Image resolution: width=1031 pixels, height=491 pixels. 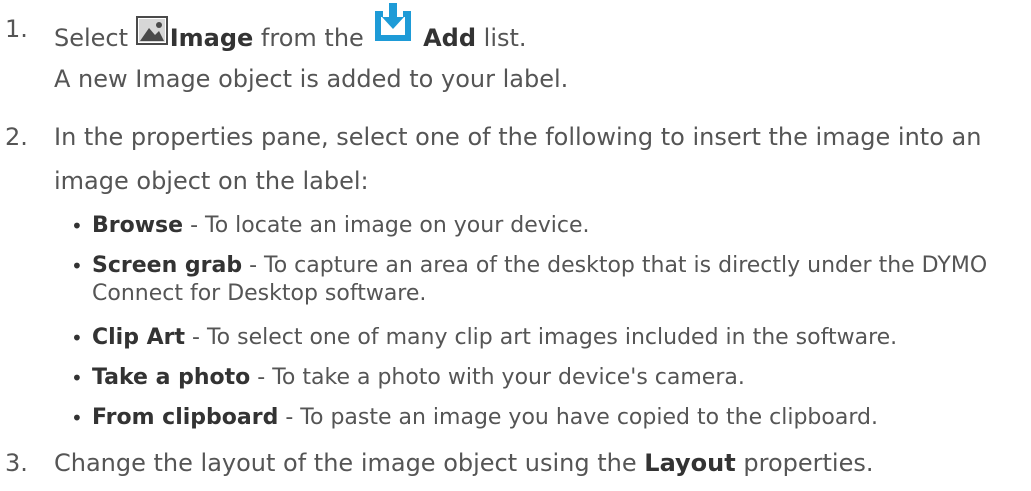 I want to click on option-name: Browse, so click(x=138, y=225).